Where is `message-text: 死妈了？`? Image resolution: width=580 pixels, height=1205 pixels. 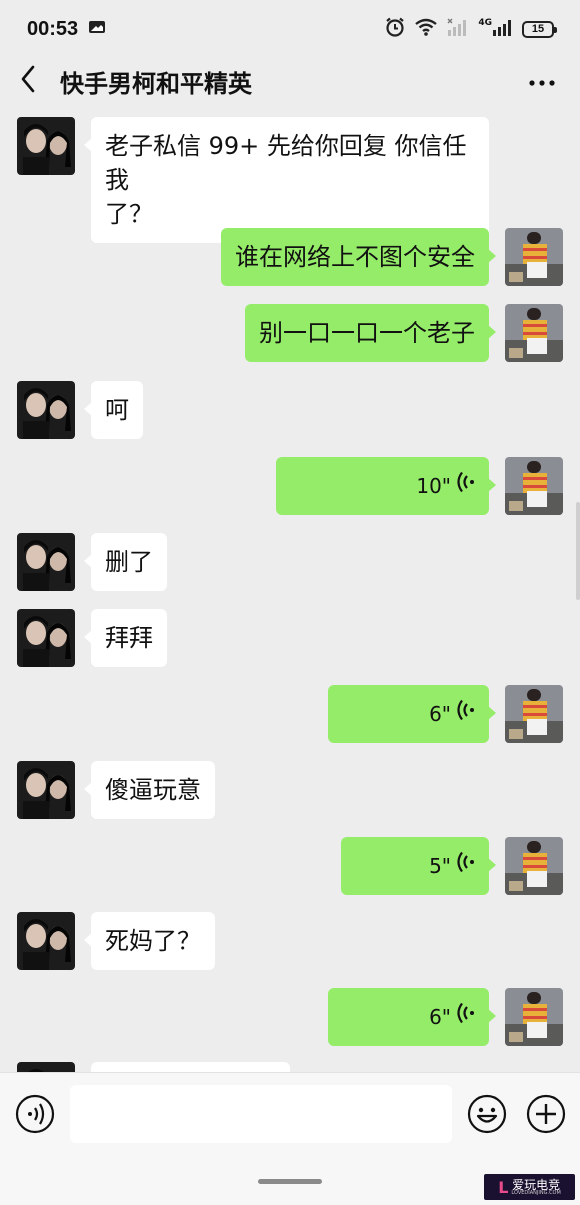 message-text: 死妈了？ is located at coordinates (153, 941).